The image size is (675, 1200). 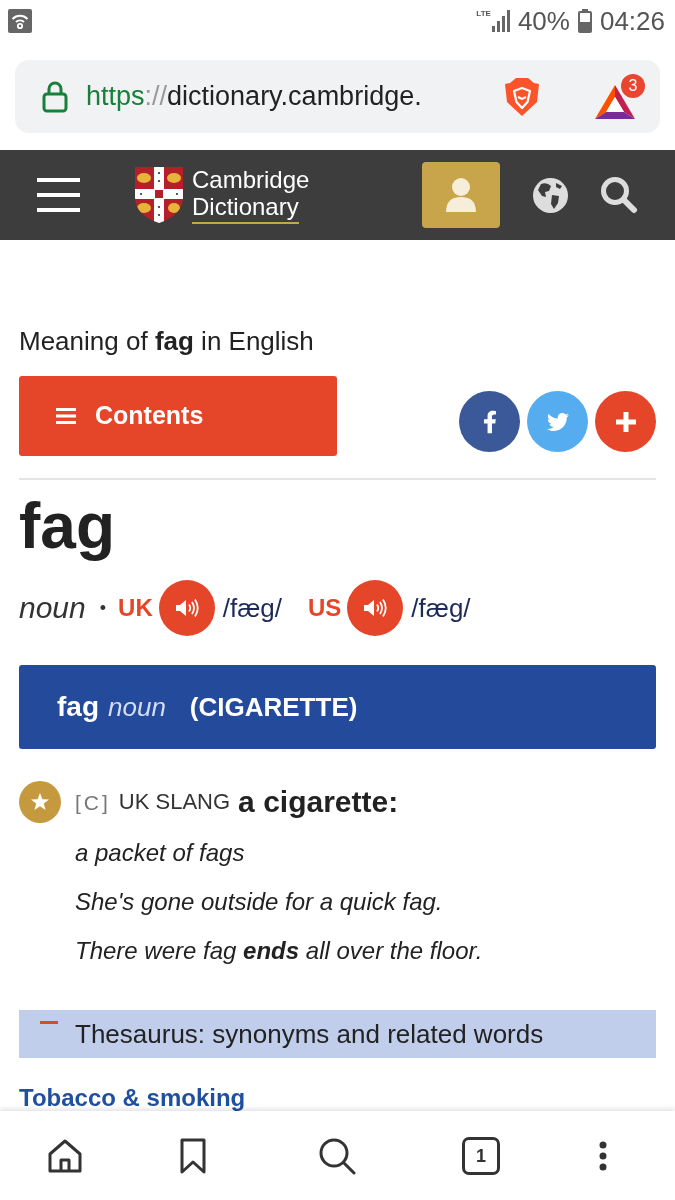 I want to click on logo-text: Cambridge Dictionary, so click(x=251, y=195).